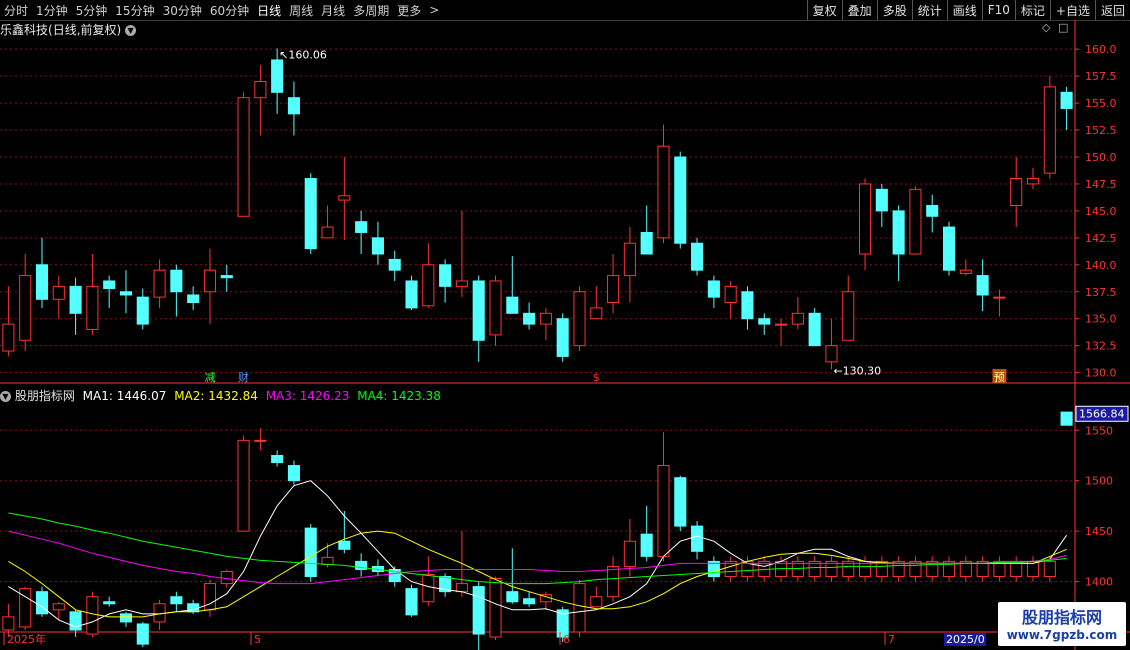  Describe the element at coordinates (1101, 76) in the screenshot. I see `price-tick-label: 157.5` at that location.